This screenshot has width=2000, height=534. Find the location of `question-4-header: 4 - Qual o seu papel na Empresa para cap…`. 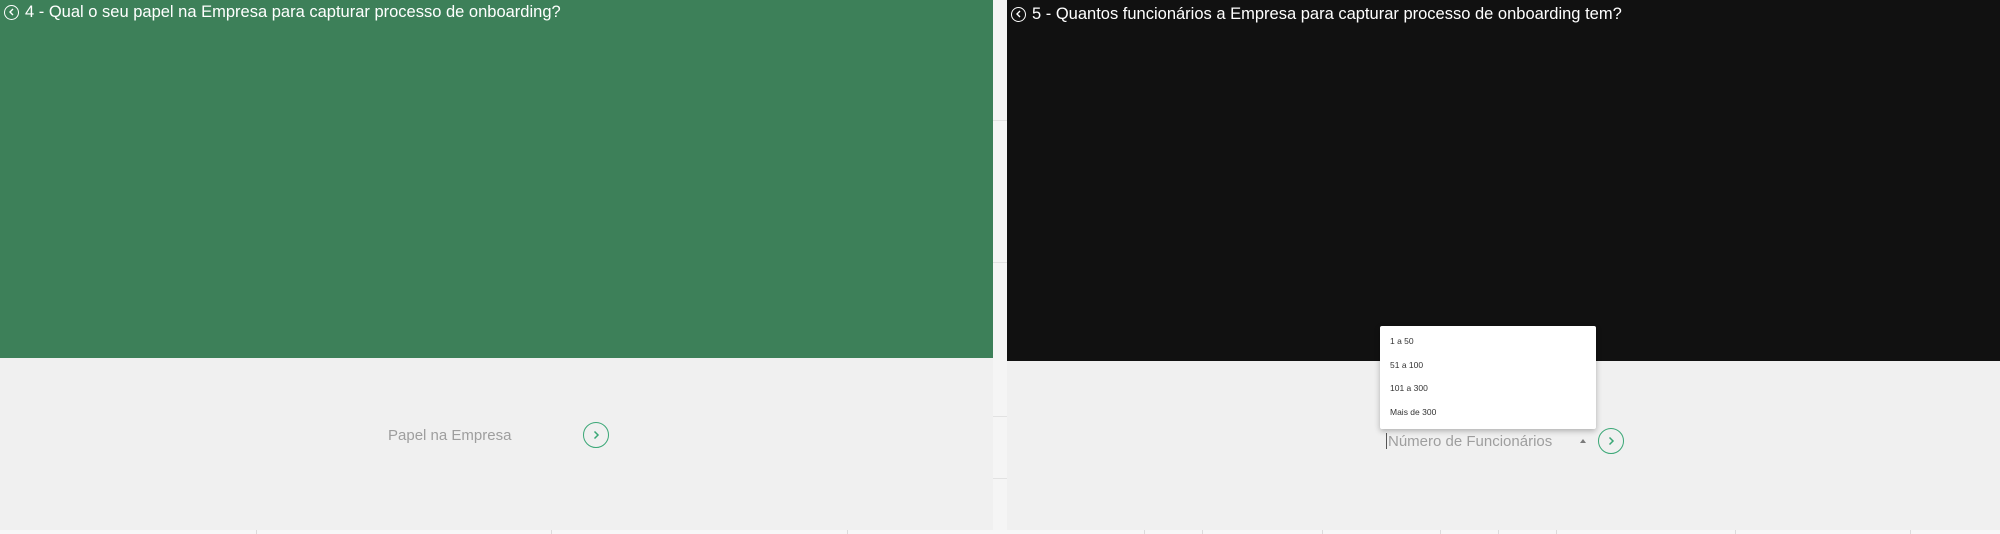

question-4-header: 4 - Qual o seu papel na Empresa para cap… is located at coordinates (282, 12).